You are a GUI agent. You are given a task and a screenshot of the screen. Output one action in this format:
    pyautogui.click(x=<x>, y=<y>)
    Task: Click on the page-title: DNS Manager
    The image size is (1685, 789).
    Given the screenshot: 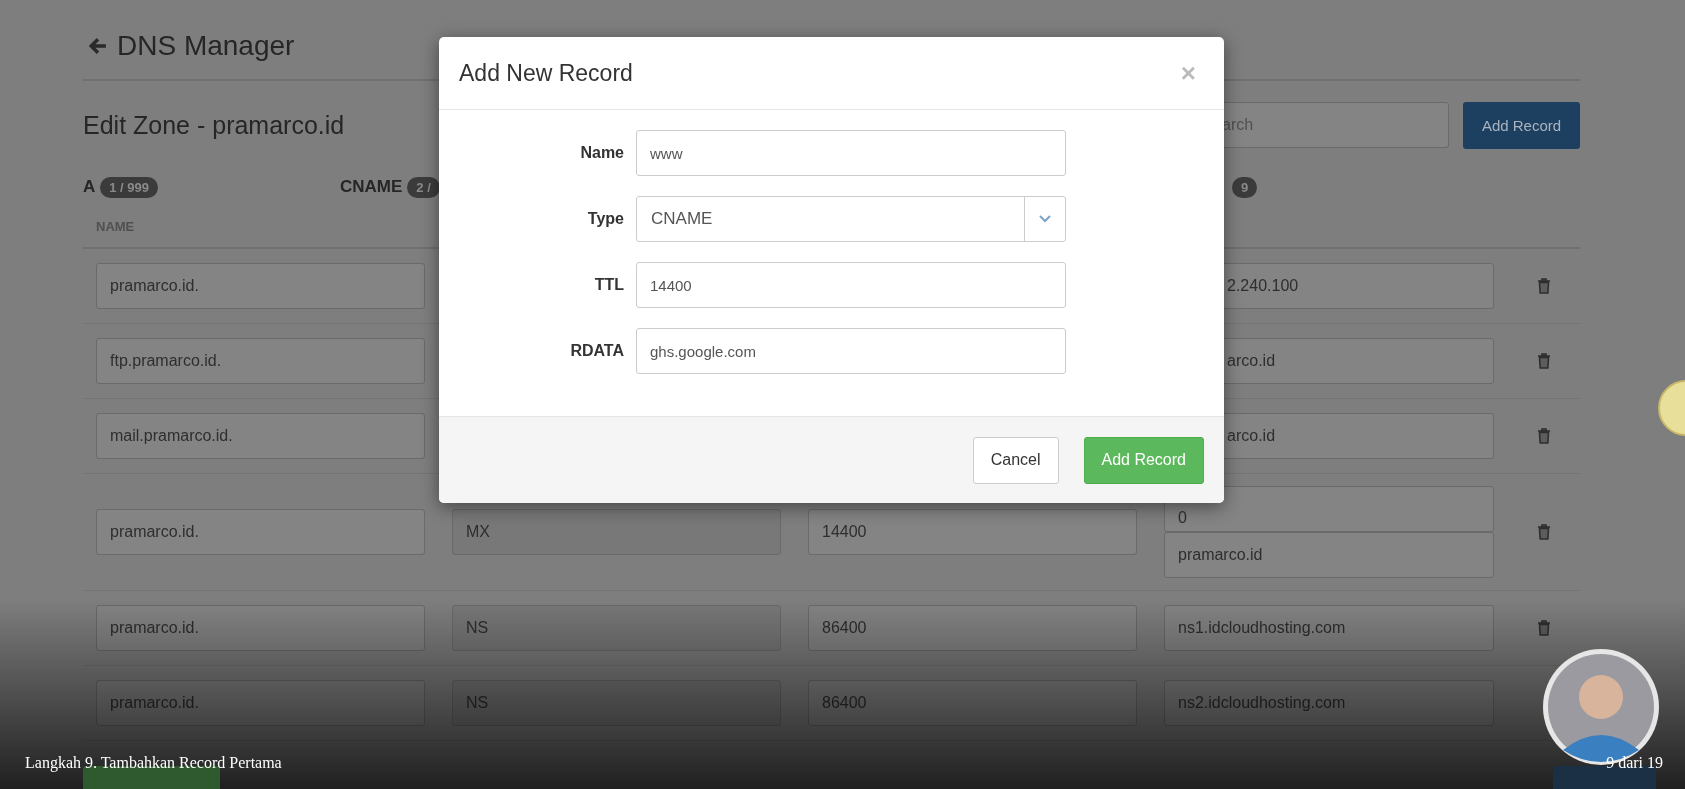 What is the action you would take?
    pyautogui.click(x=206, y=45)
    